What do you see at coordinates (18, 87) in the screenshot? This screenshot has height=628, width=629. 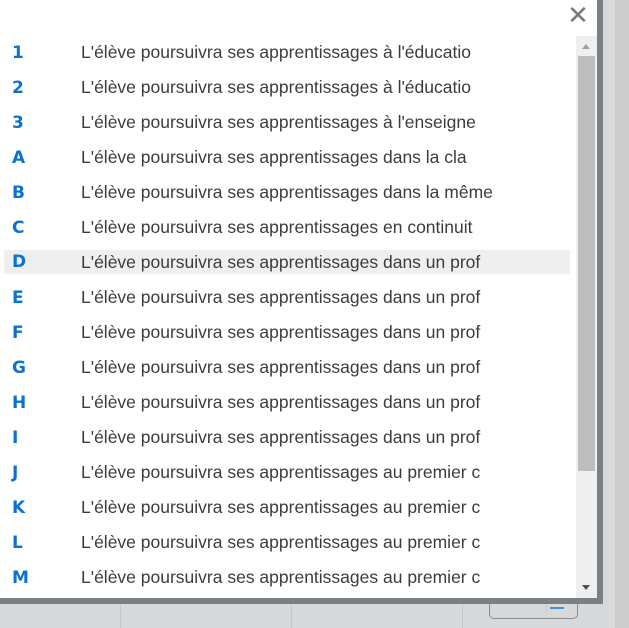 I see `item-code: 2` at bounding box center [18, 87].